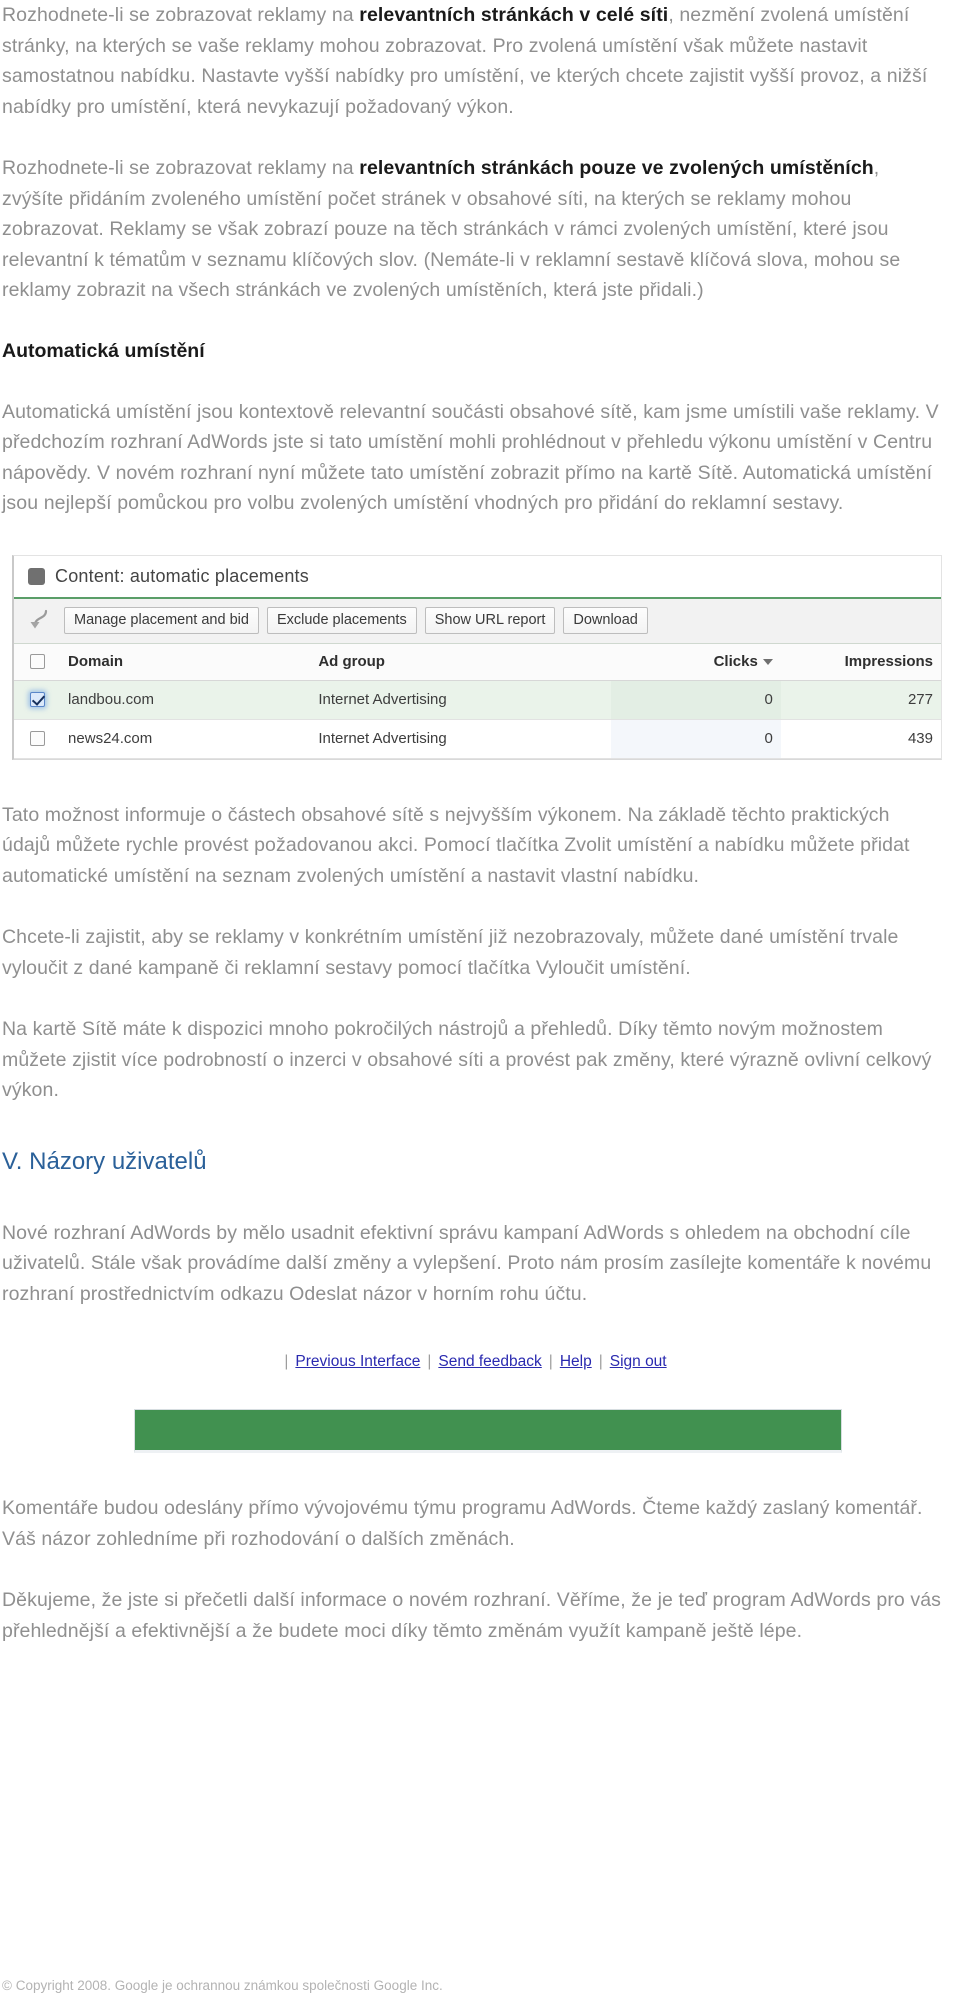 The height and width of the screenshot is (2015, 960). Describe the element at coordinates (103, 350) in the screenshot. I see `heading-automaticka-umisteni: Automatická umístění` at that location.